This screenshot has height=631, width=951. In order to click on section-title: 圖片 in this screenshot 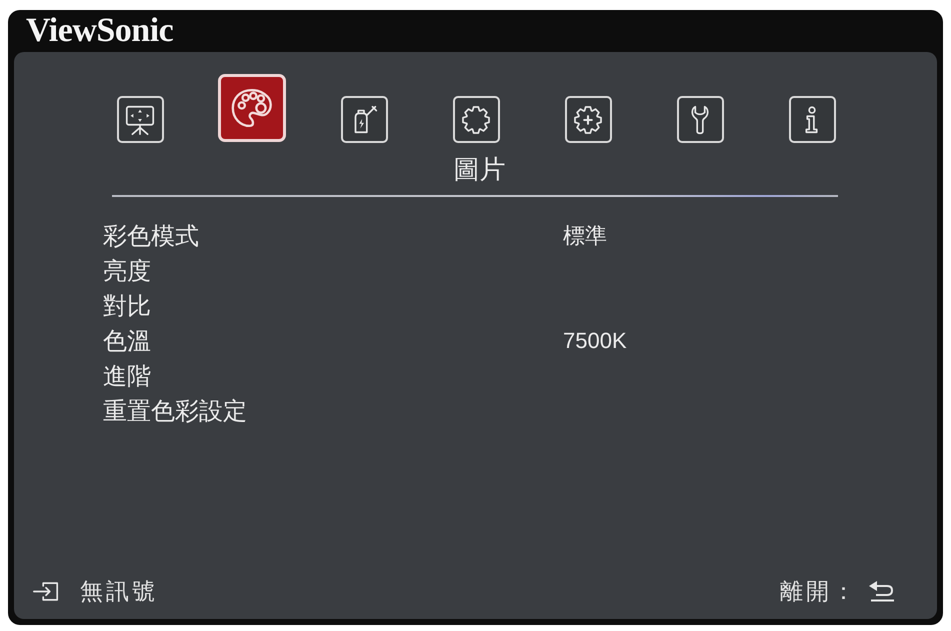, I will do `click(480, 170)`.